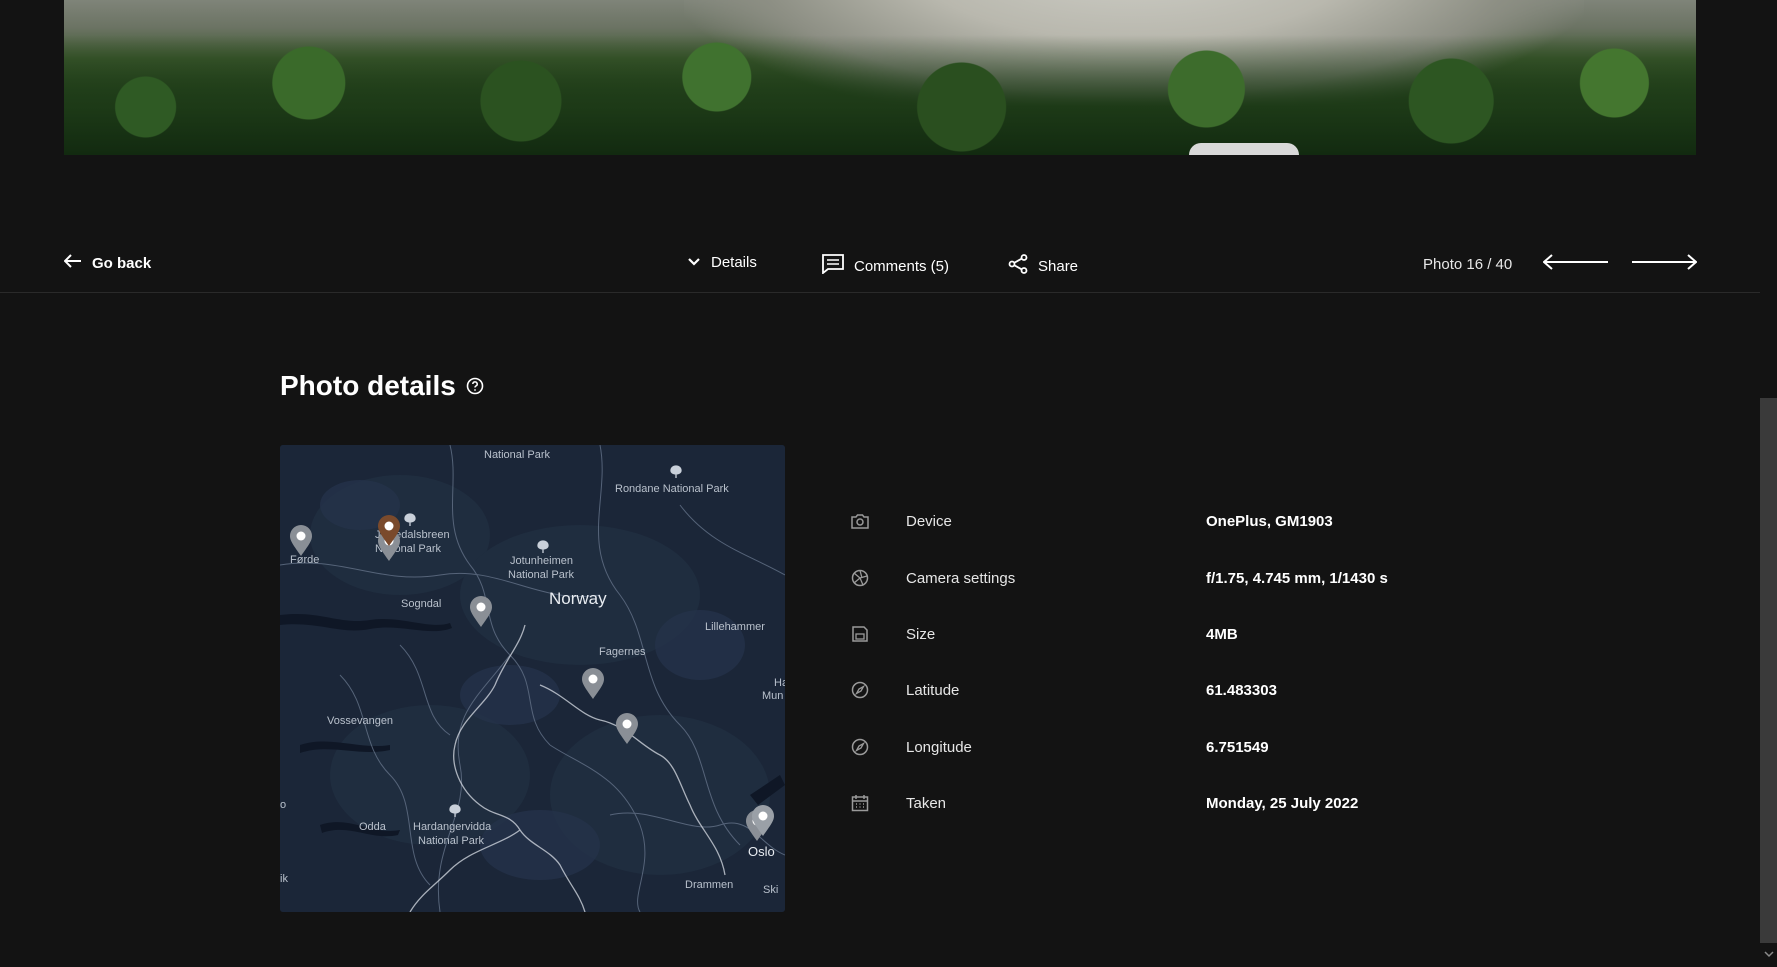  What do you see at coordinates (860, 521) in the screenshot?
I see `camera-icon` at bounding box center [860, 521].